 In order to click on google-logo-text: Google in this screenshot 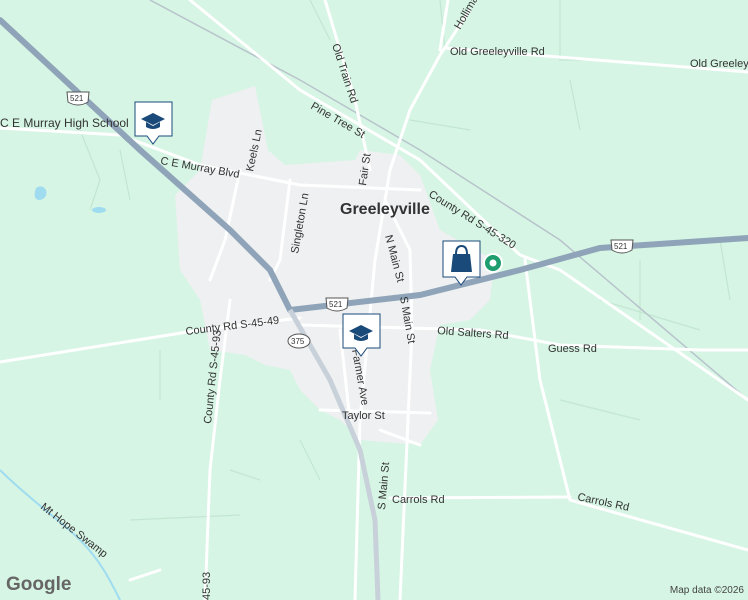, I will do `click(39, 584)`.